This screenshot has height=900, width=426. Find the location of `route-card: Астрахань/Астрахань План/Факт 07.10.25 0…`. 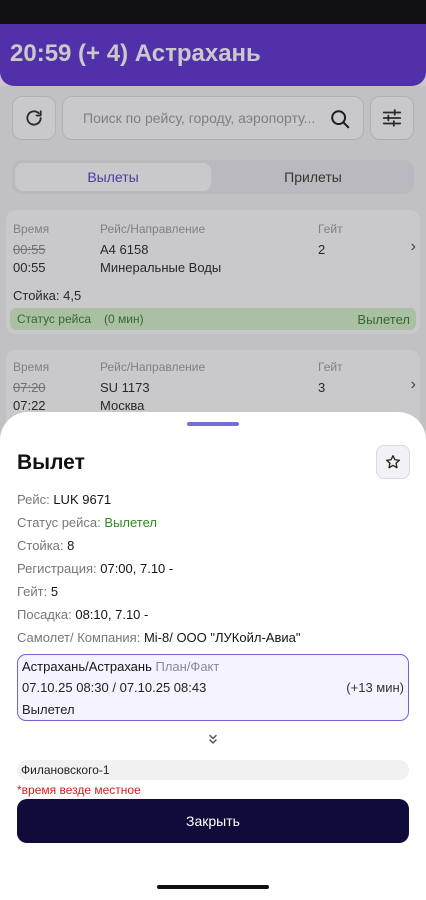

route-card: Астрахань/Астрахань План/Факт 07.10.25 0… is located at coordinates (213, 687).